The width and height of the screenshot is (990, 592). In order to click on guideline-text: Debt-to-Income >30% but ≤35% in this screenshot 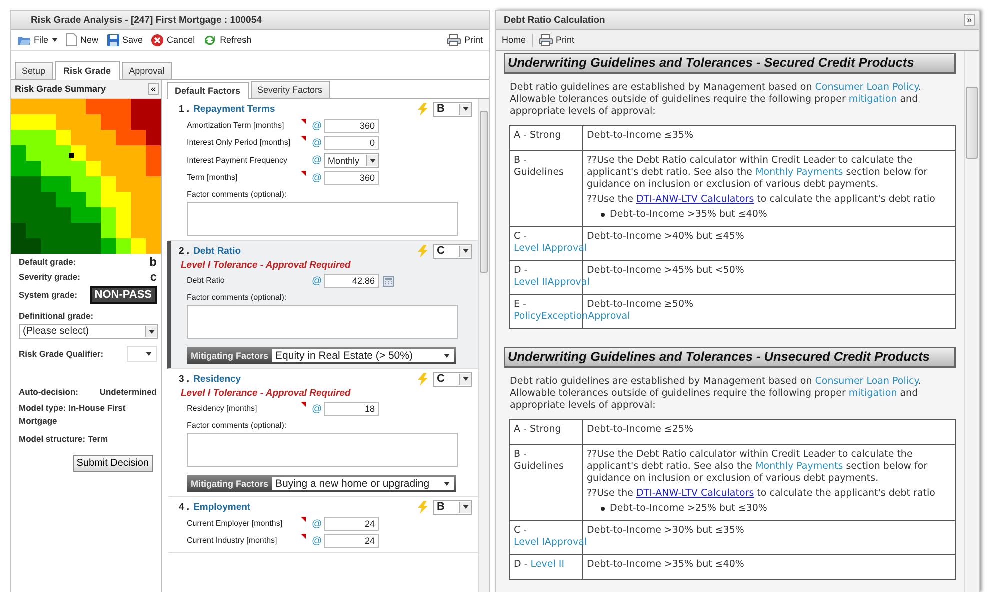, I will do `click(666, 531)`.